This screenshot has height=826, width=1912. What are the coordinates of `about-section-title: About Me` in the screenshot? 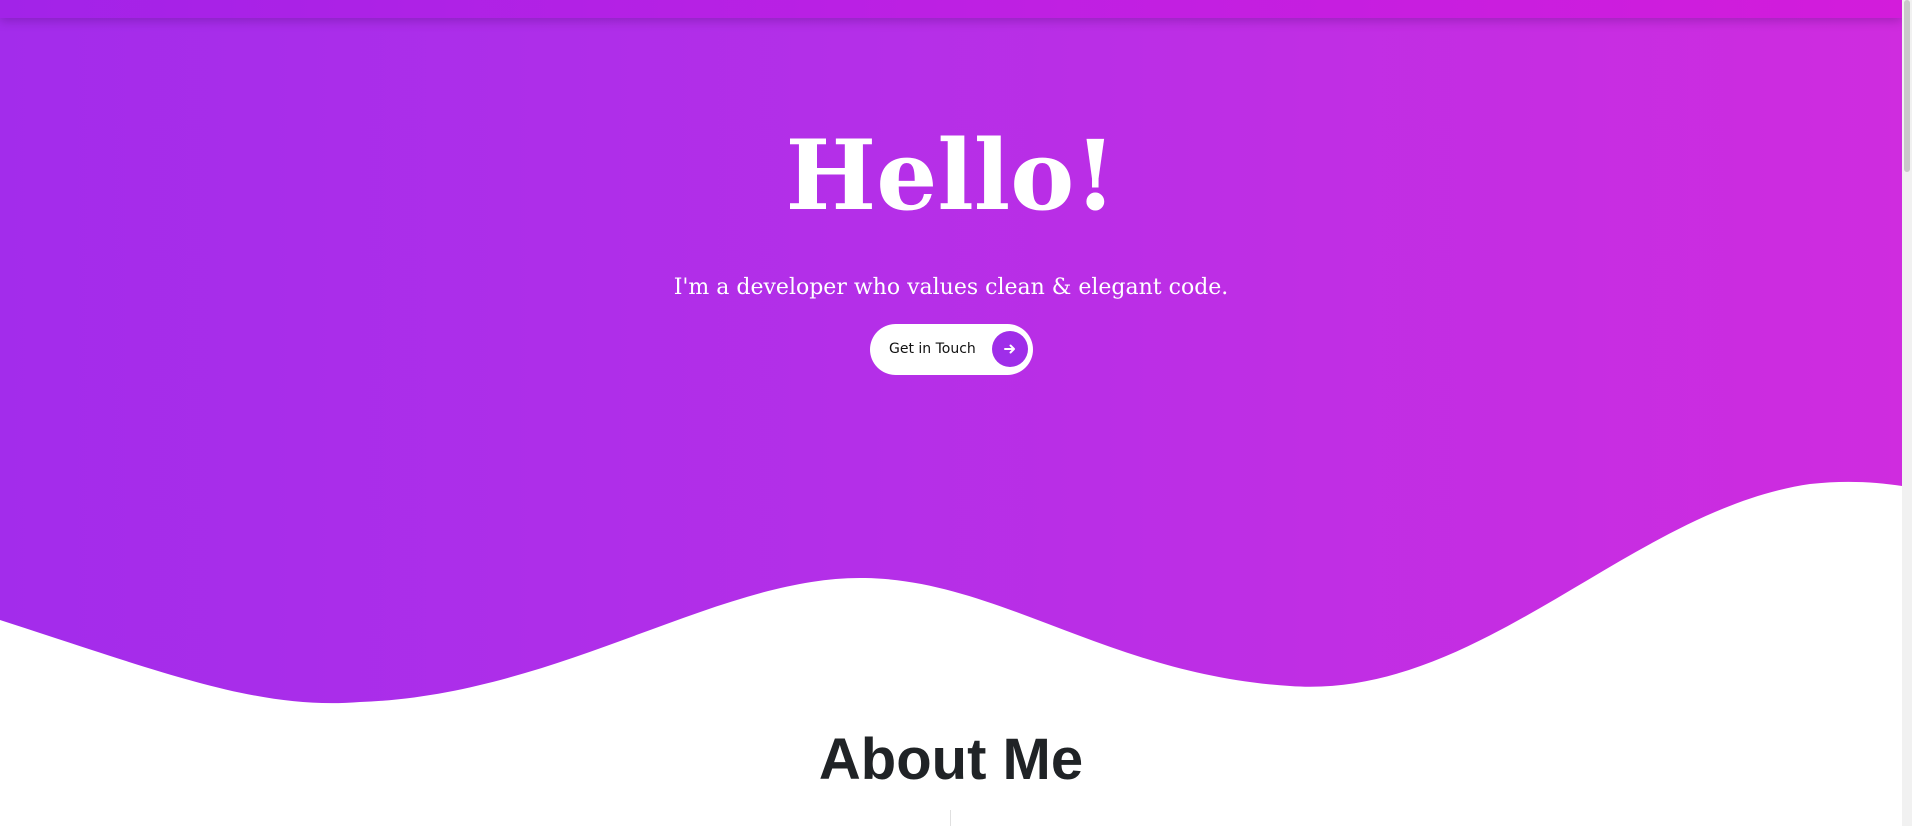 It's located at (951, 759).